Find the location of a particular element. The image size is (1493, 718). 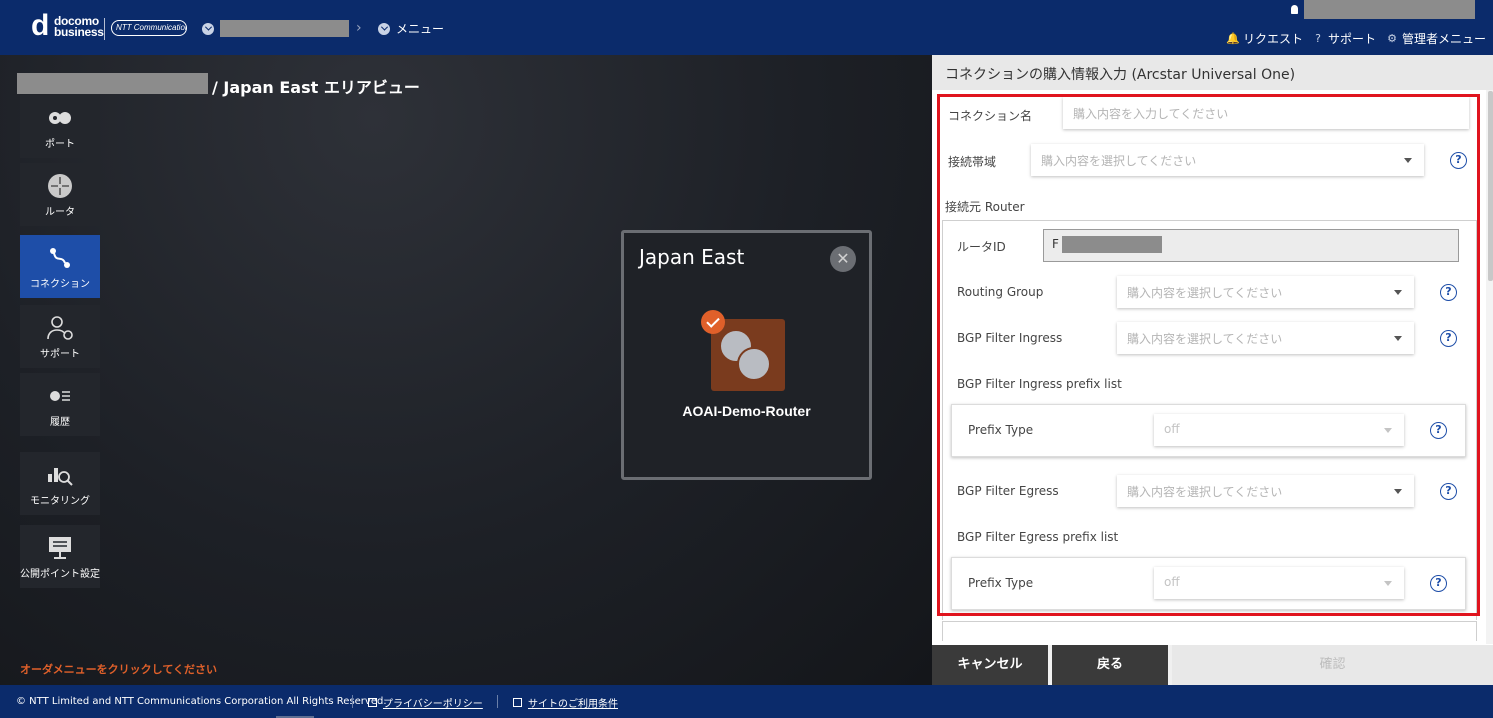

cancel-button: キャンセル is located at coordinates (990, 665).